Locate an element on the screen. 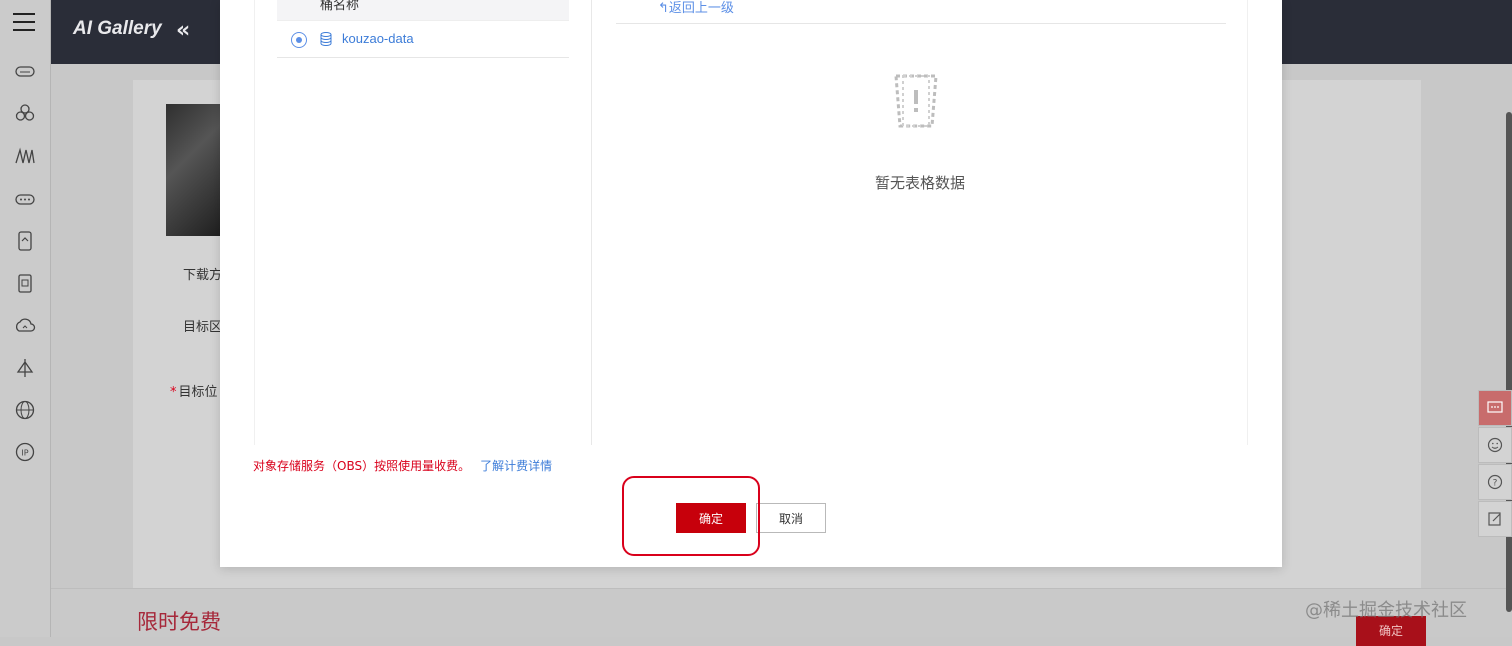  left-rail: IP is located at coordinates (25, 318).